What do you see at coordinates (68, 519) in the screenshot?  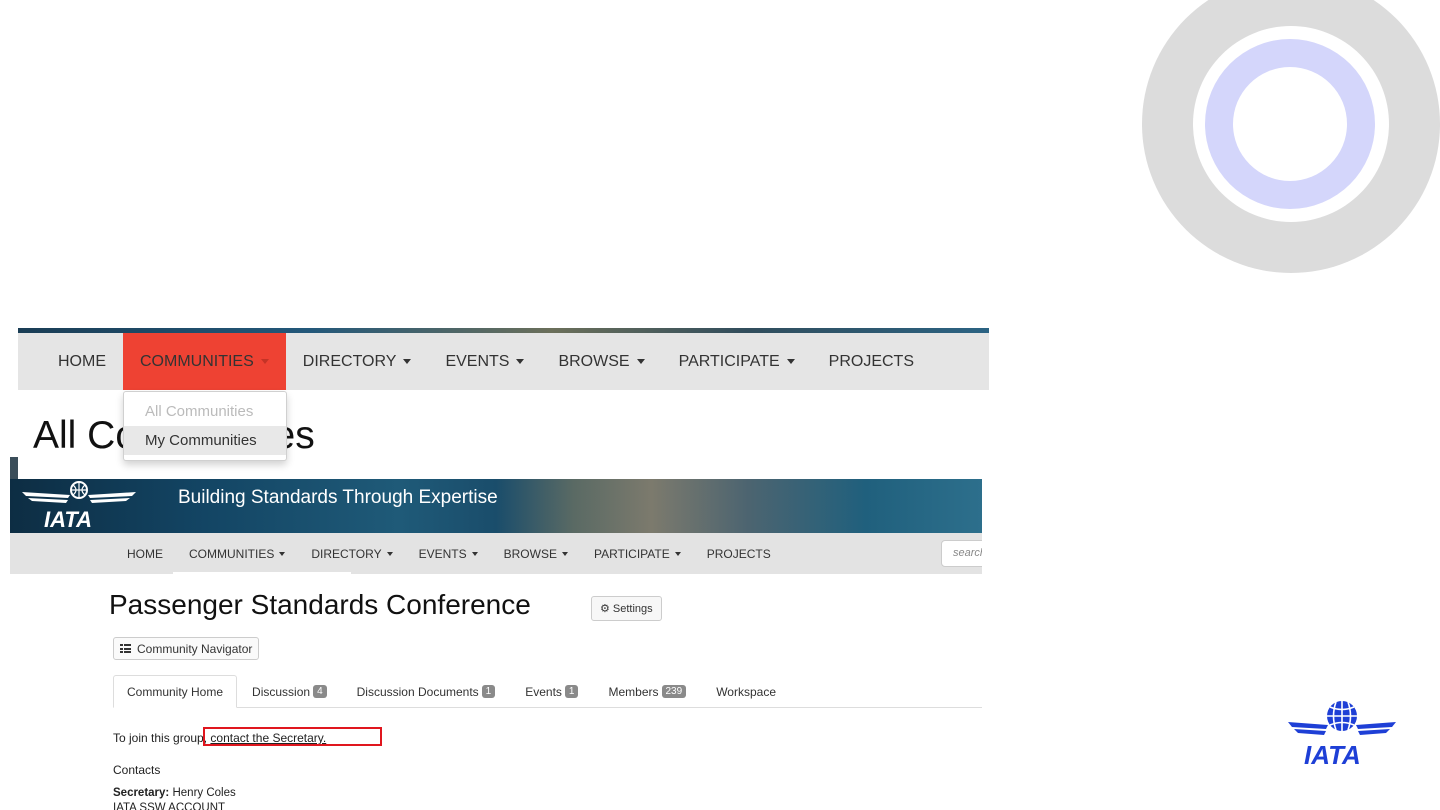 I see `logo-text: IATA` at bounding box center [68, 519].